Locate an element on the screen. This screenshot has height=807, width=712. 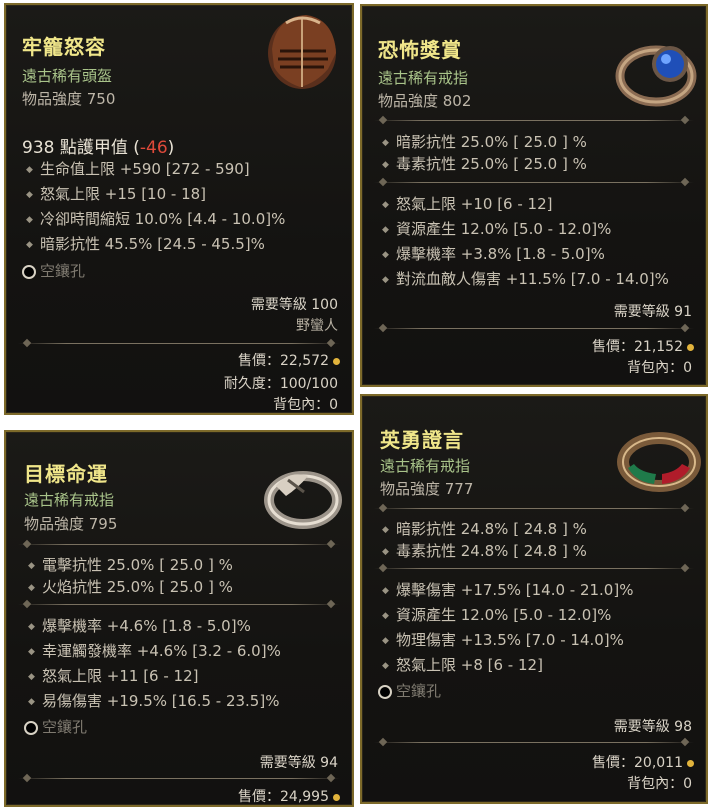
affix-line: ◆ 爆擊傷害 +17.5% [14.0 - 21.0]% is located at coordinates (508, 590).